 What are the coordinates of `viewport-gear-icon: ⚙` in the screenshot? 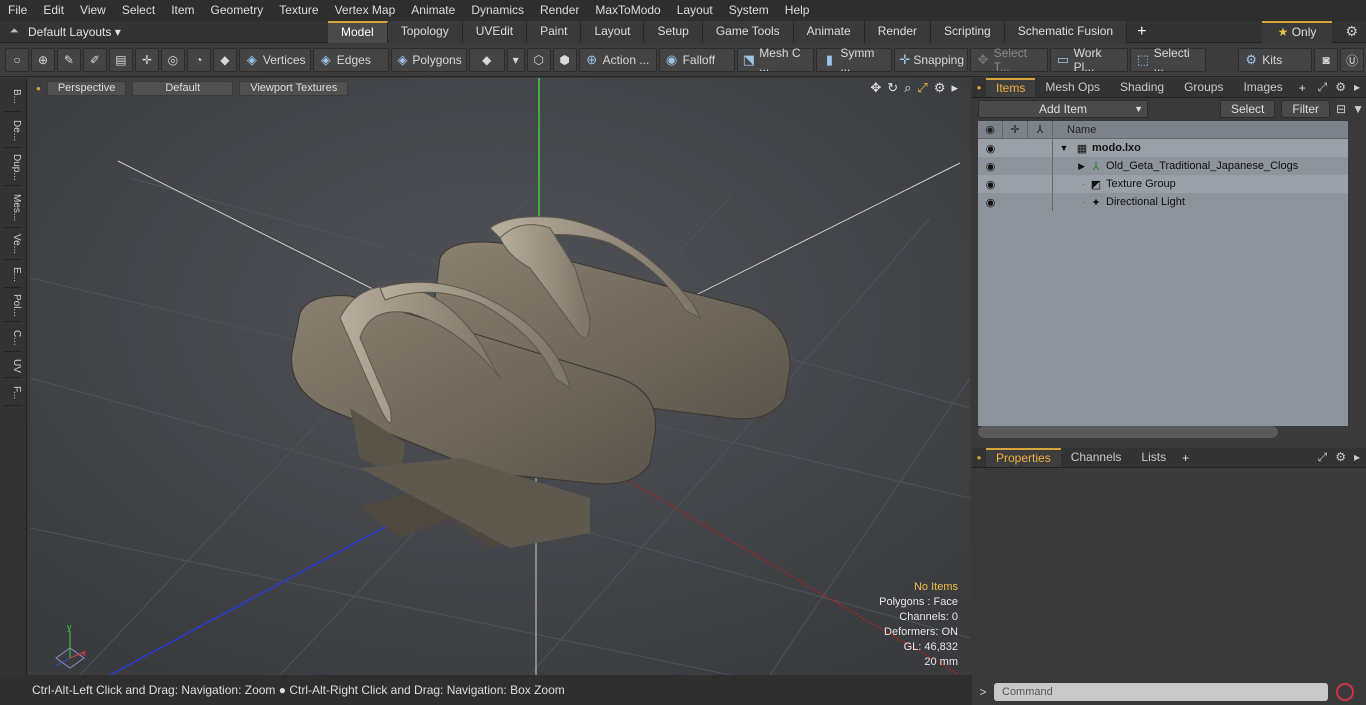 It's located at (940, 88).